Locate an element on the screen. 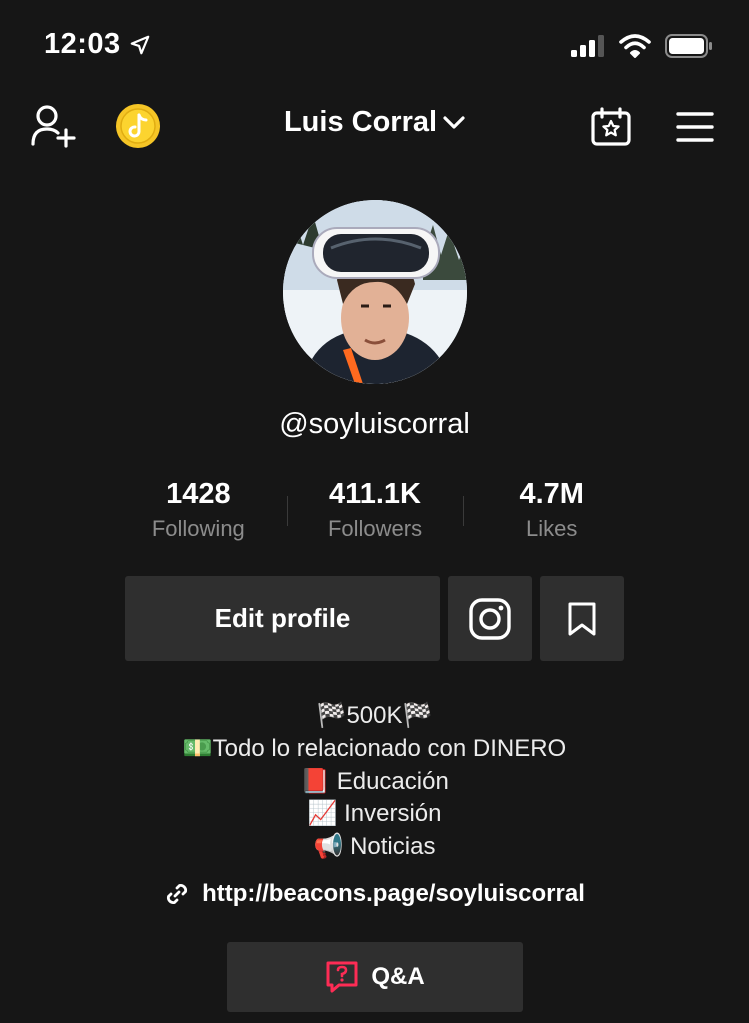 The height and width of the screenshot is (1023, 749). location-arrow-icon is located at coordinates (140, 44).